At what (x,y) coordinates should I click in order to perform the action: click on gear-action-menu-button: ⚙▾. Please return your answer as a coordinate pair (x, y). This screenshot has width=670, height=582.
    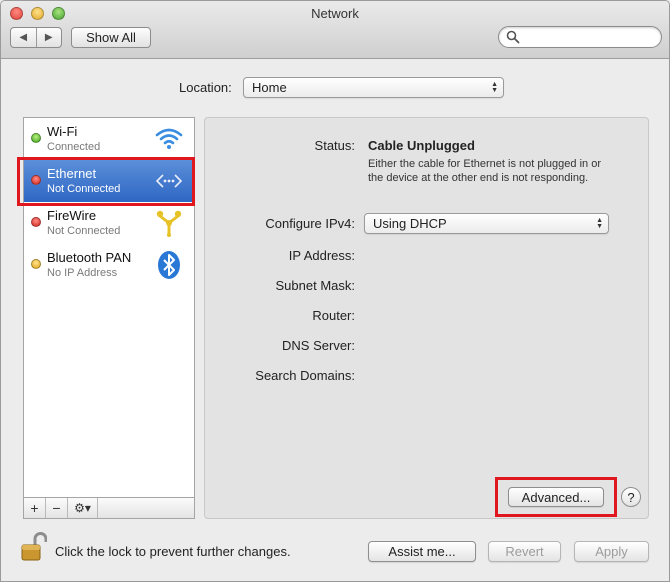
    Looking at the image, I should click on (83, 508).